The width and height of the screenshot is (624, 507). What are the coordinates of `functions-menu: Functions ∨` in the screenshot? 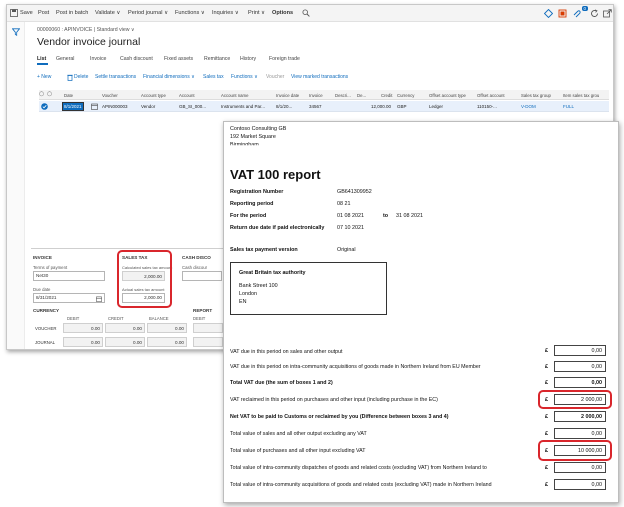 It's located at (190, 13).